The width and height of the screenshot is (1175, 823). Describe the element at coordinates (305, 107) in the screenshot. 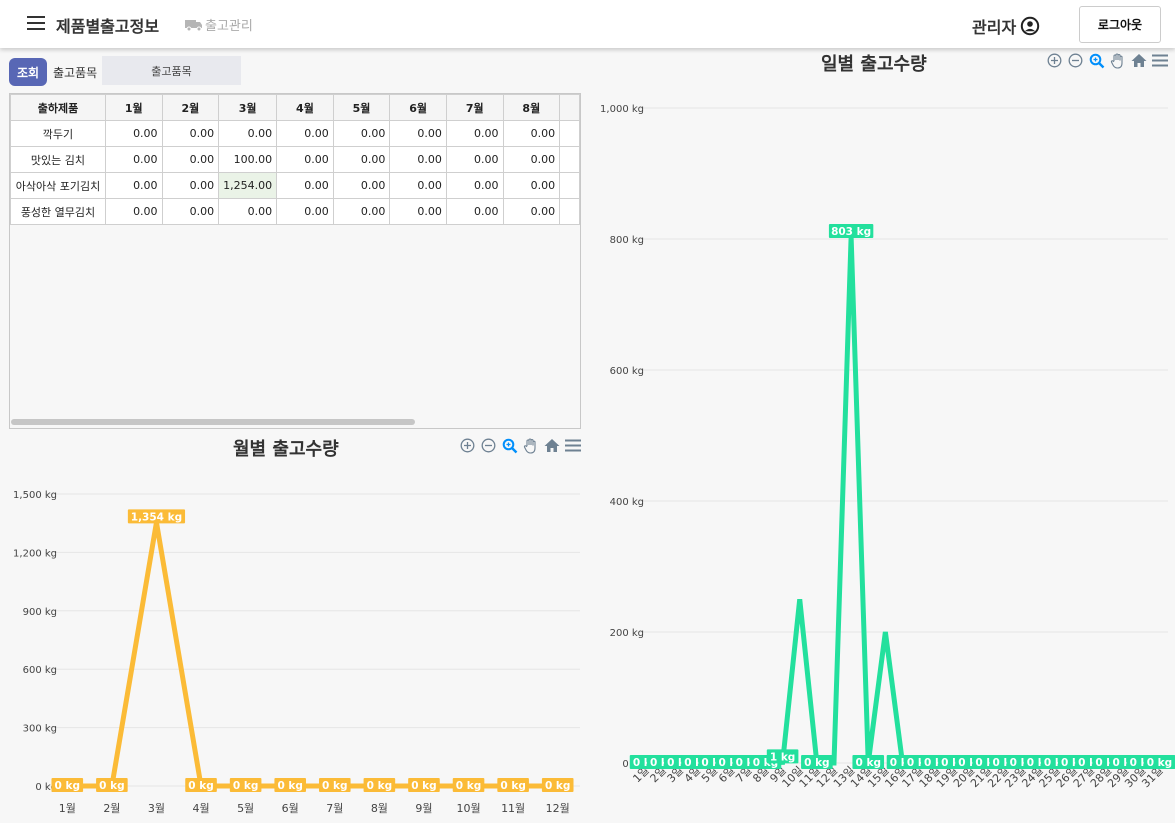

I see `column-header: 4월` at that location.